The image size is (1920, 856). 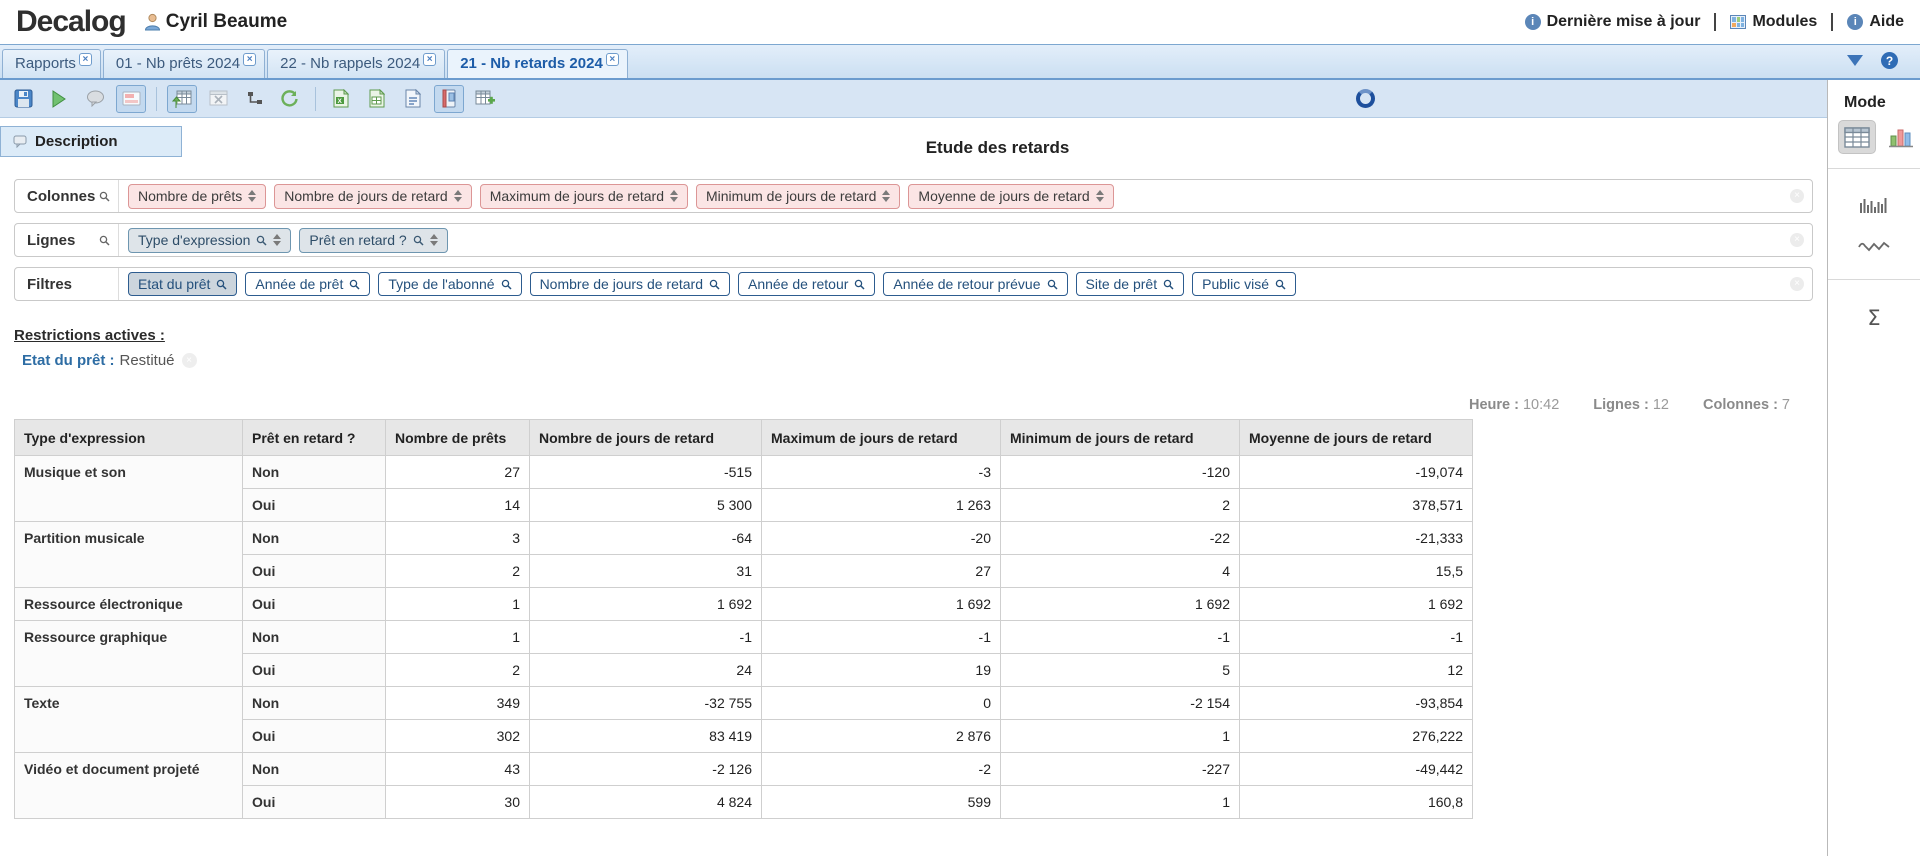 What do you see at coordinates (1874, 204) in the screenshot?
I see `histogram-mode-button` at bounding box center [1874, 204].